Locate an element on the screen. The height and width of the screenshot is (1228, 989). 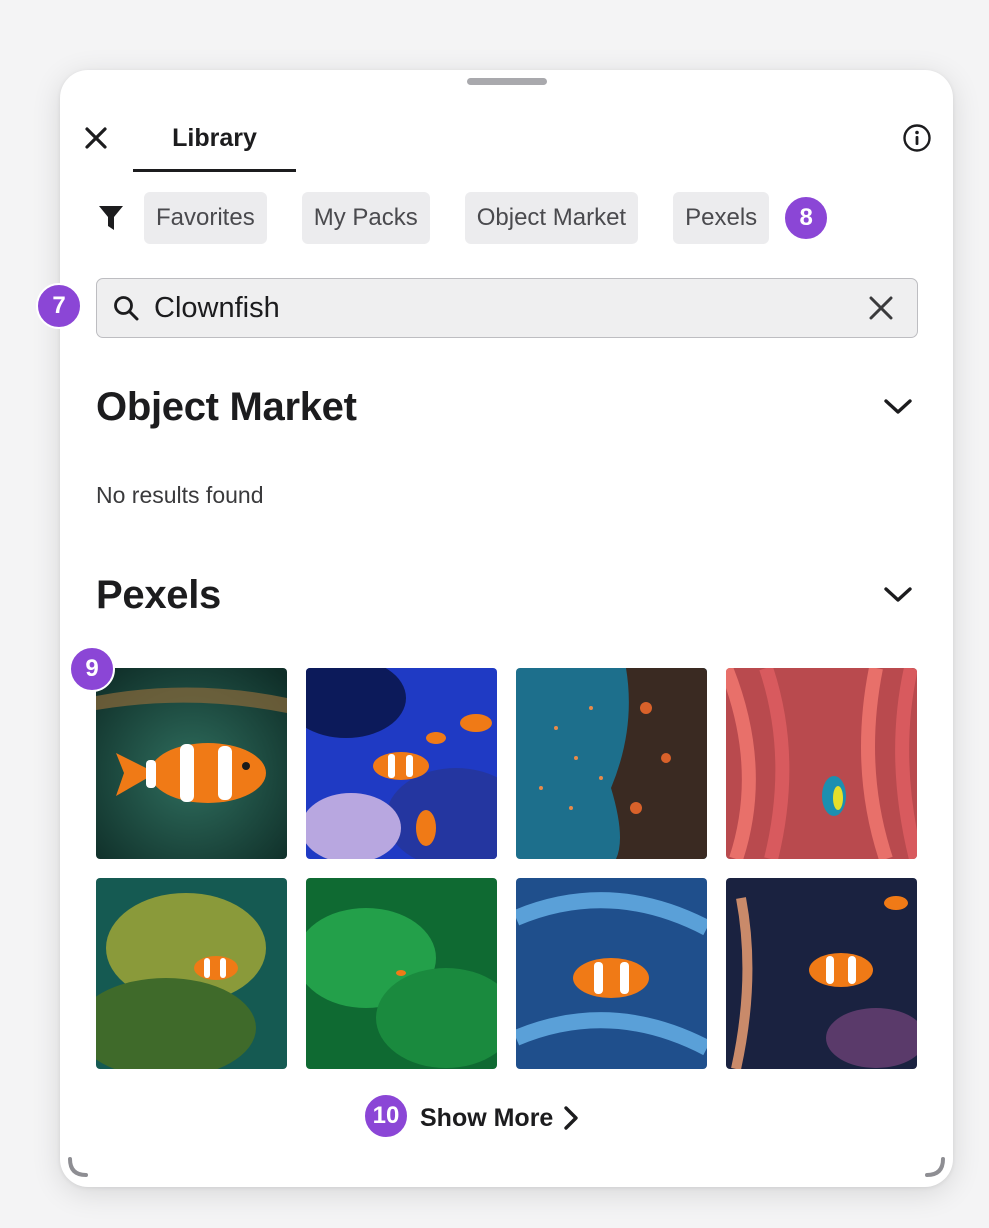
search-input is located at coordinates (508, 308).